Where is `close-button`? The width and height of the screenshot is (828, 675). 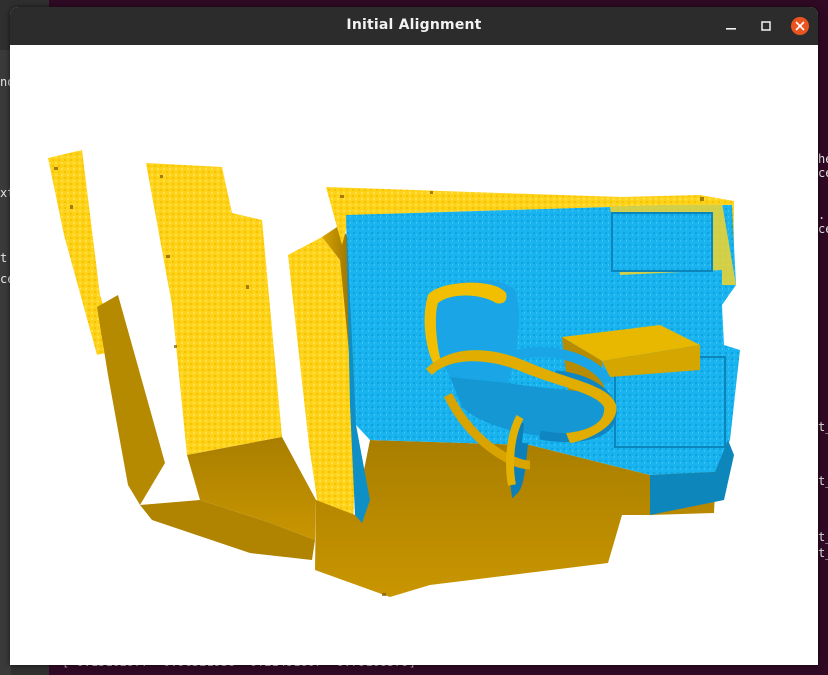
close-button is located at coordinates (800, 26).